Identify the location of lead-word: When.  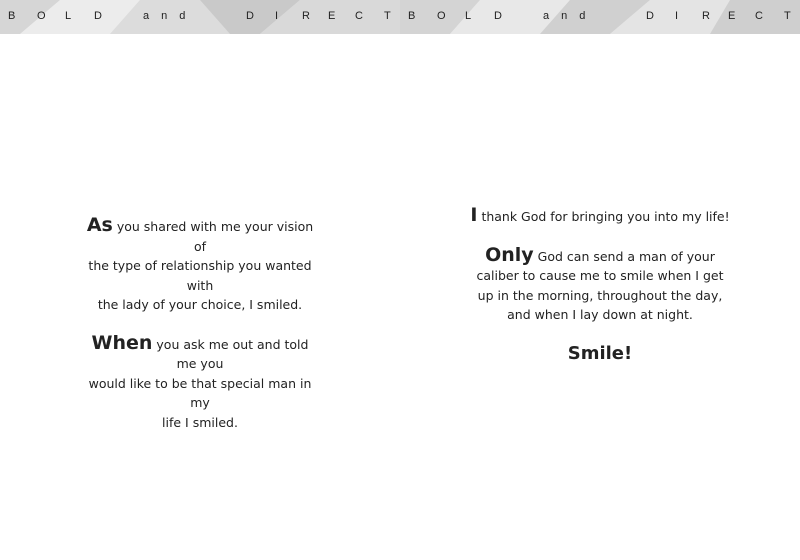
(122, 342).